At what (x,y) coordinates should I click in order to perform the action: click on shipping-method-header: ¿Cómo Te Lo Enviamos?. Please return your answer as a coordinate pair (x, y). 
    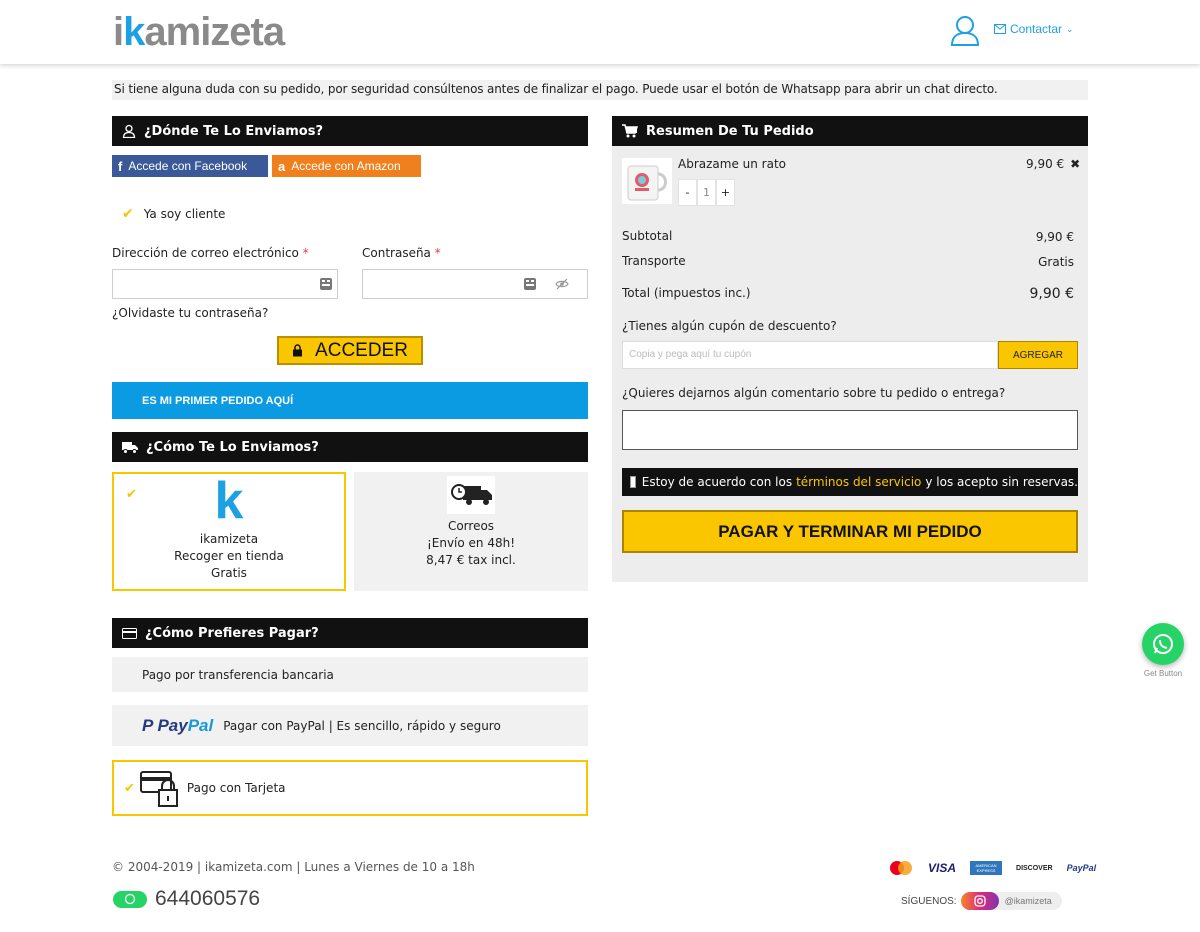
    Looking at the image, I should click on (350, 447).